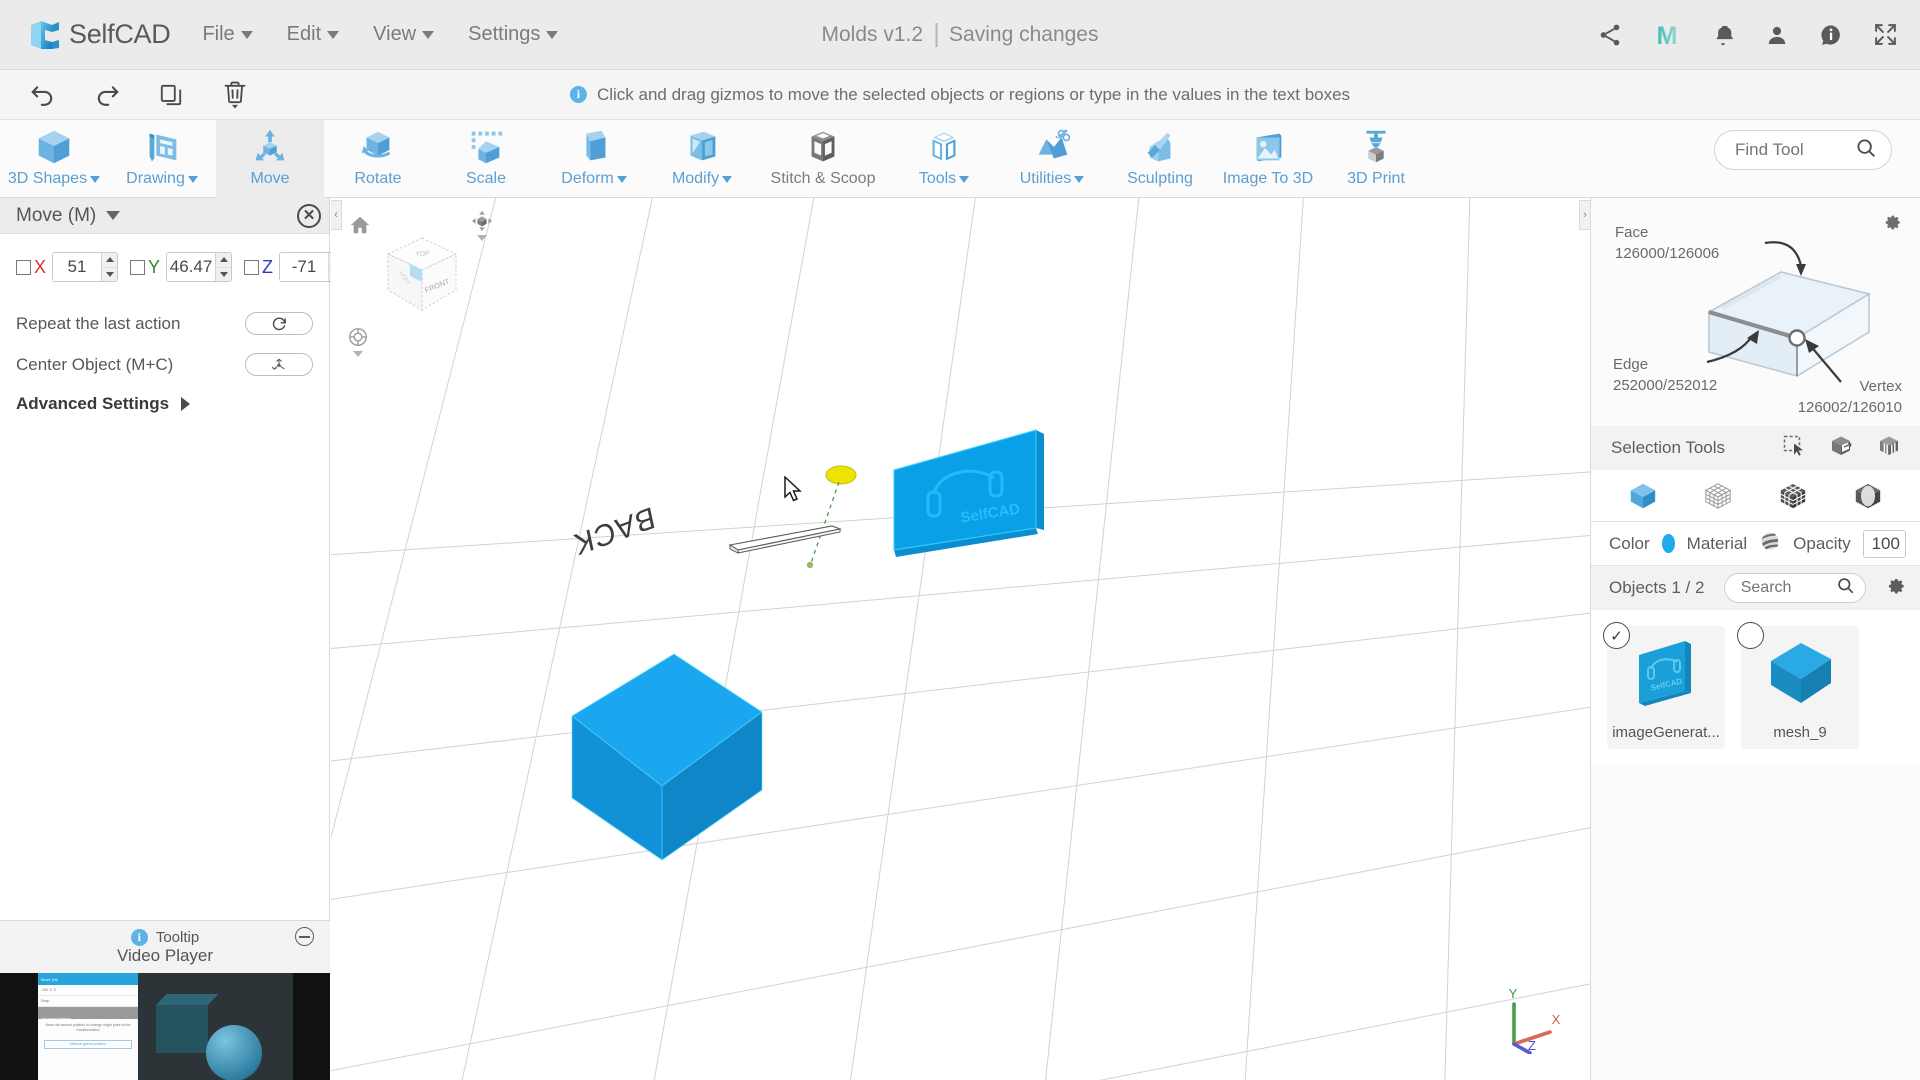  Describe the element at coordinates (304, 936) in the screenshot. I see `collapse-minus-icon` at that location.